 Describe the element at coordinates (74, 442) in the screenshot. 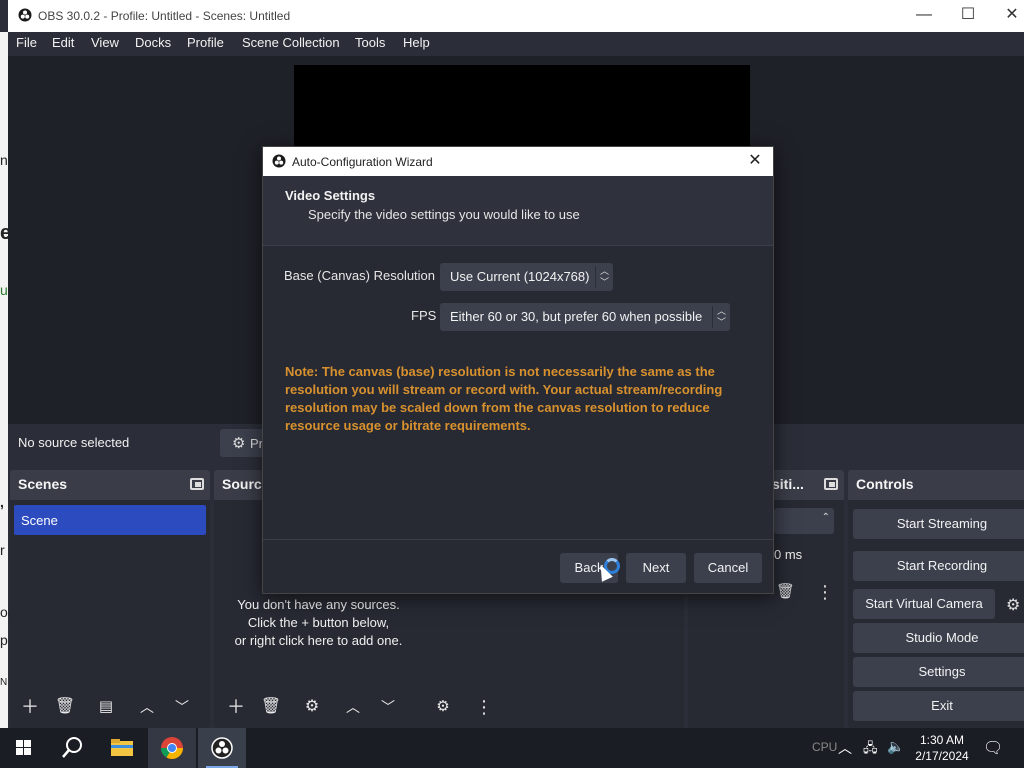

I see `no-source-label: No source selected` at that location.